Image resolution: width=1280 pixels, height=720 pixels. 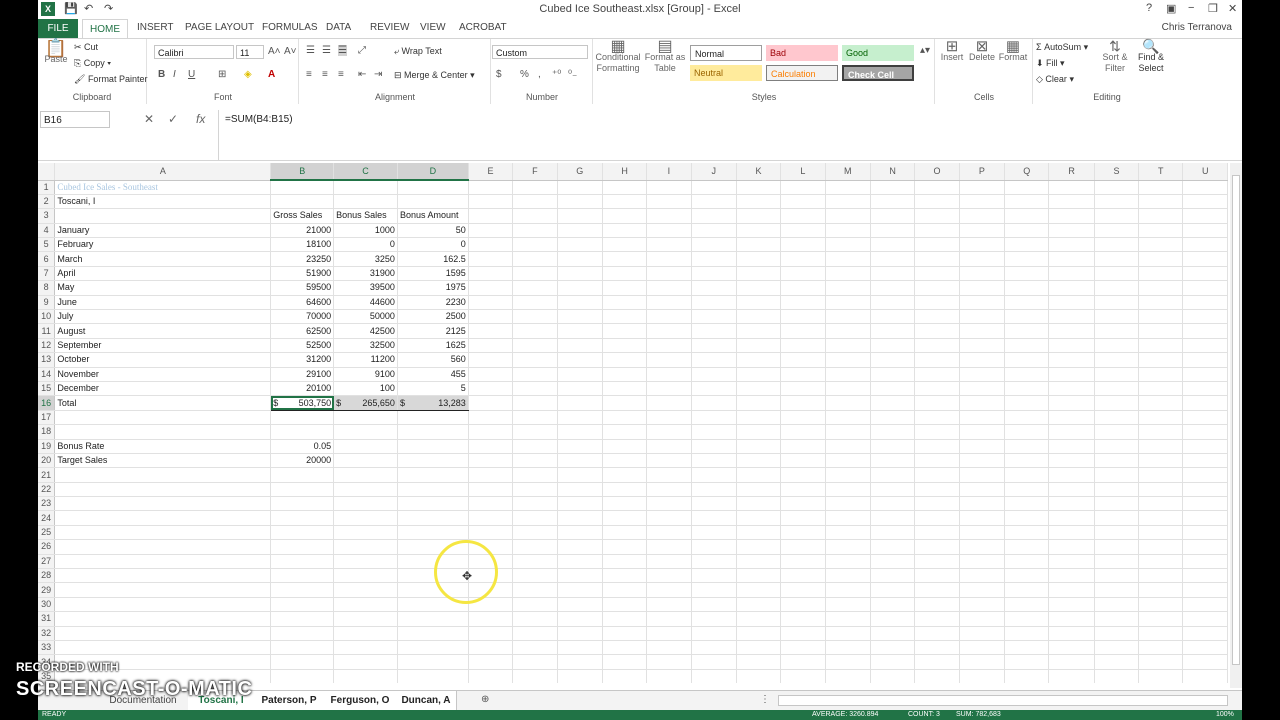 I want to click on paste-button: 📋 Paste, so click(x=56, y=52).